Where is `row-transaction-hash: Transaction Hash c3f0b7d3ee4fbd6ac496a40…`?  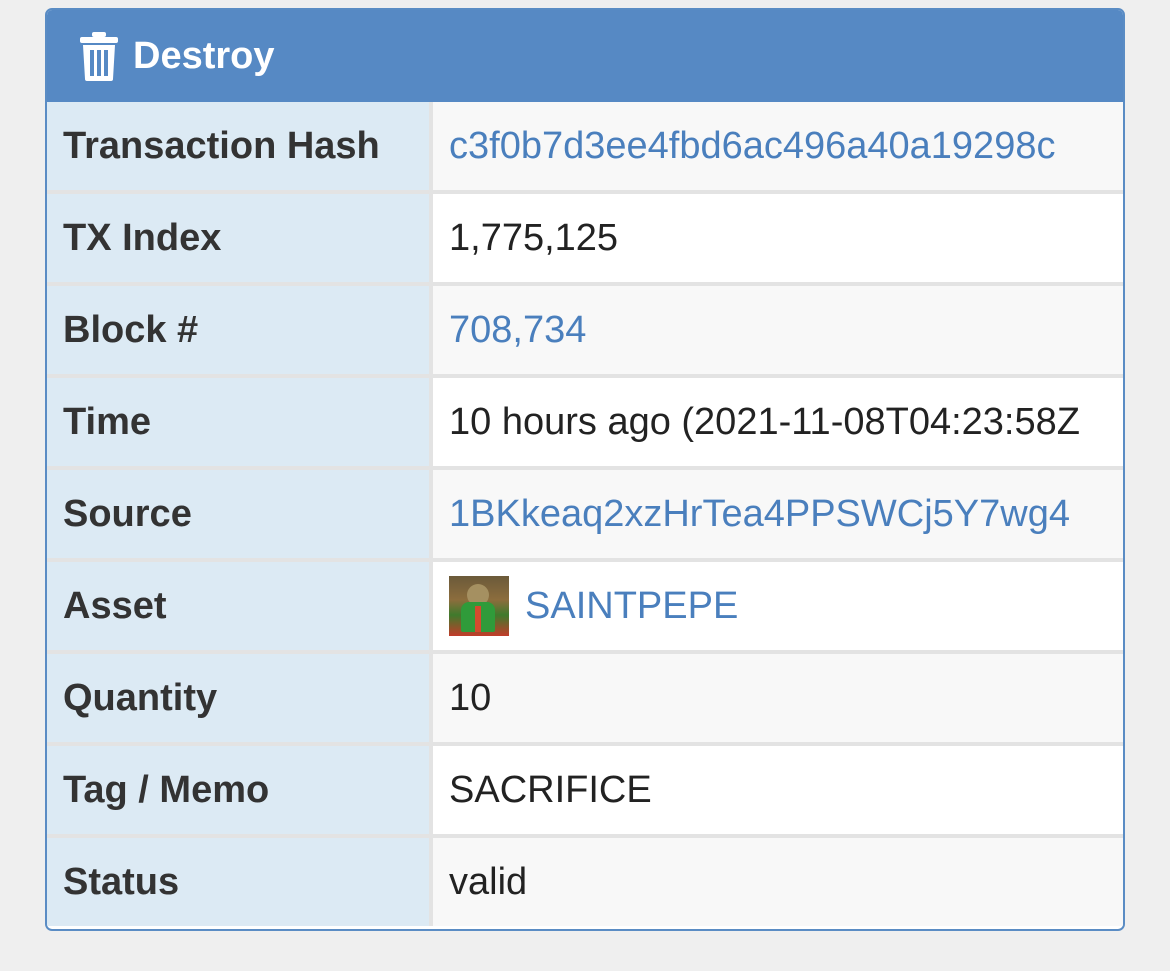 row-transaction-hash: Transaction Hash c3f0b7d3ee4fbd6ac496a40… is located at coordinates (585, 147).